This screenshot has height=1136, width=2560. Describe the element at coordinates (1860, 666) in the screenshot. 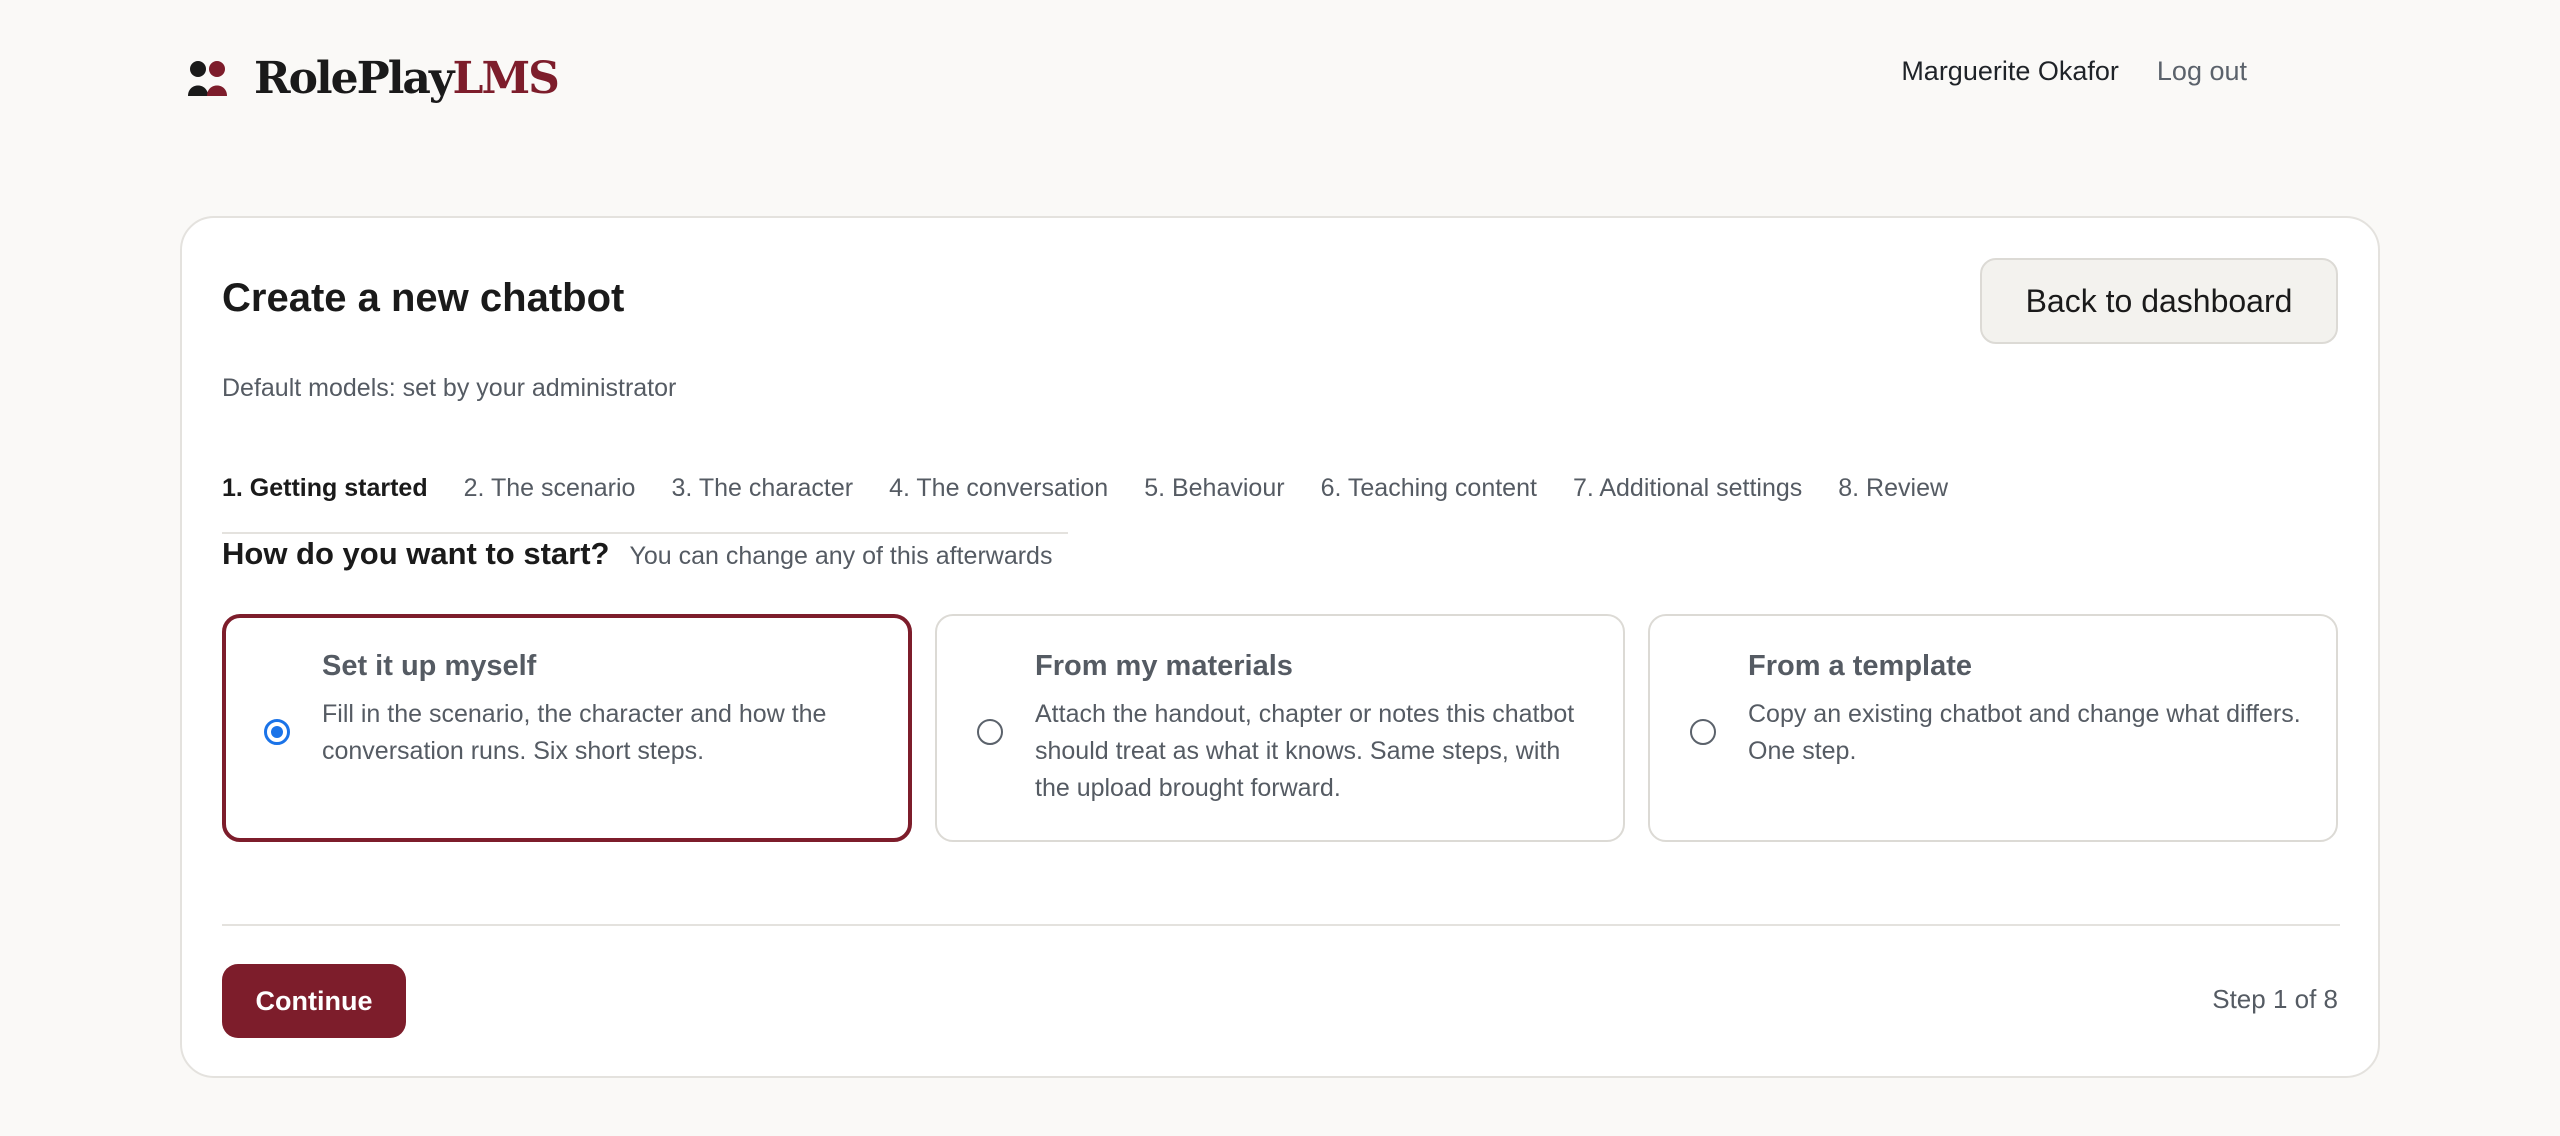

I see `option-title: From a template` at that location.